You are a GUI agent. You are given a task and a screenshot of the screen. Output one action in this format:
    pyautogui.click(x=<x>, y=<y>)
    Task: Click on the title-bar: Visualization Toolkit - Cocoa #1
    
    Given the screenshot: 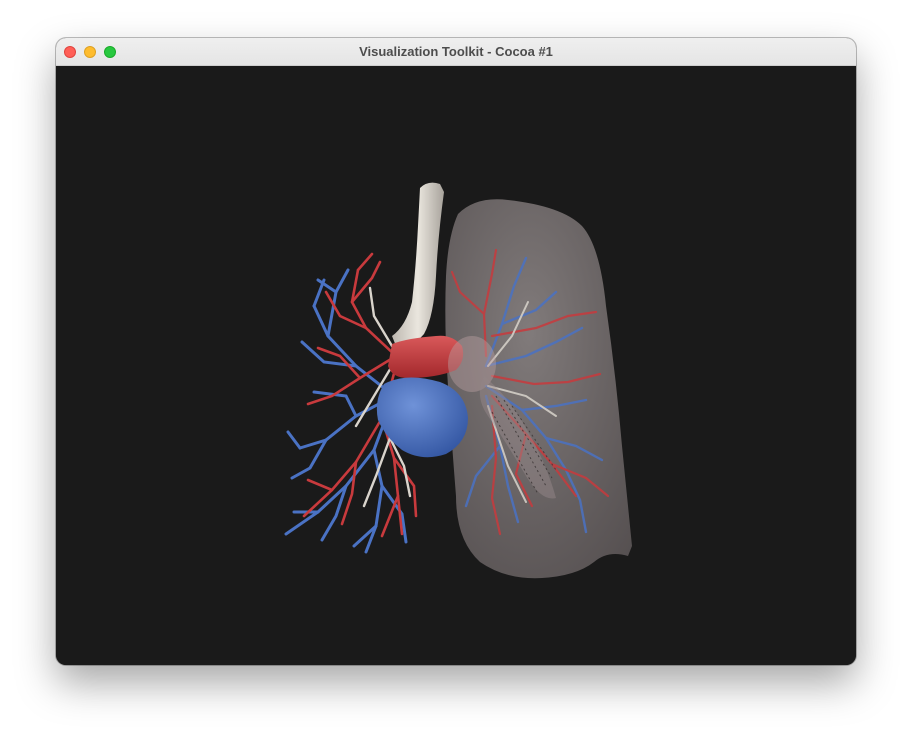 What is the action you would take?
    pyautogui.click(x=456, y=52)
    